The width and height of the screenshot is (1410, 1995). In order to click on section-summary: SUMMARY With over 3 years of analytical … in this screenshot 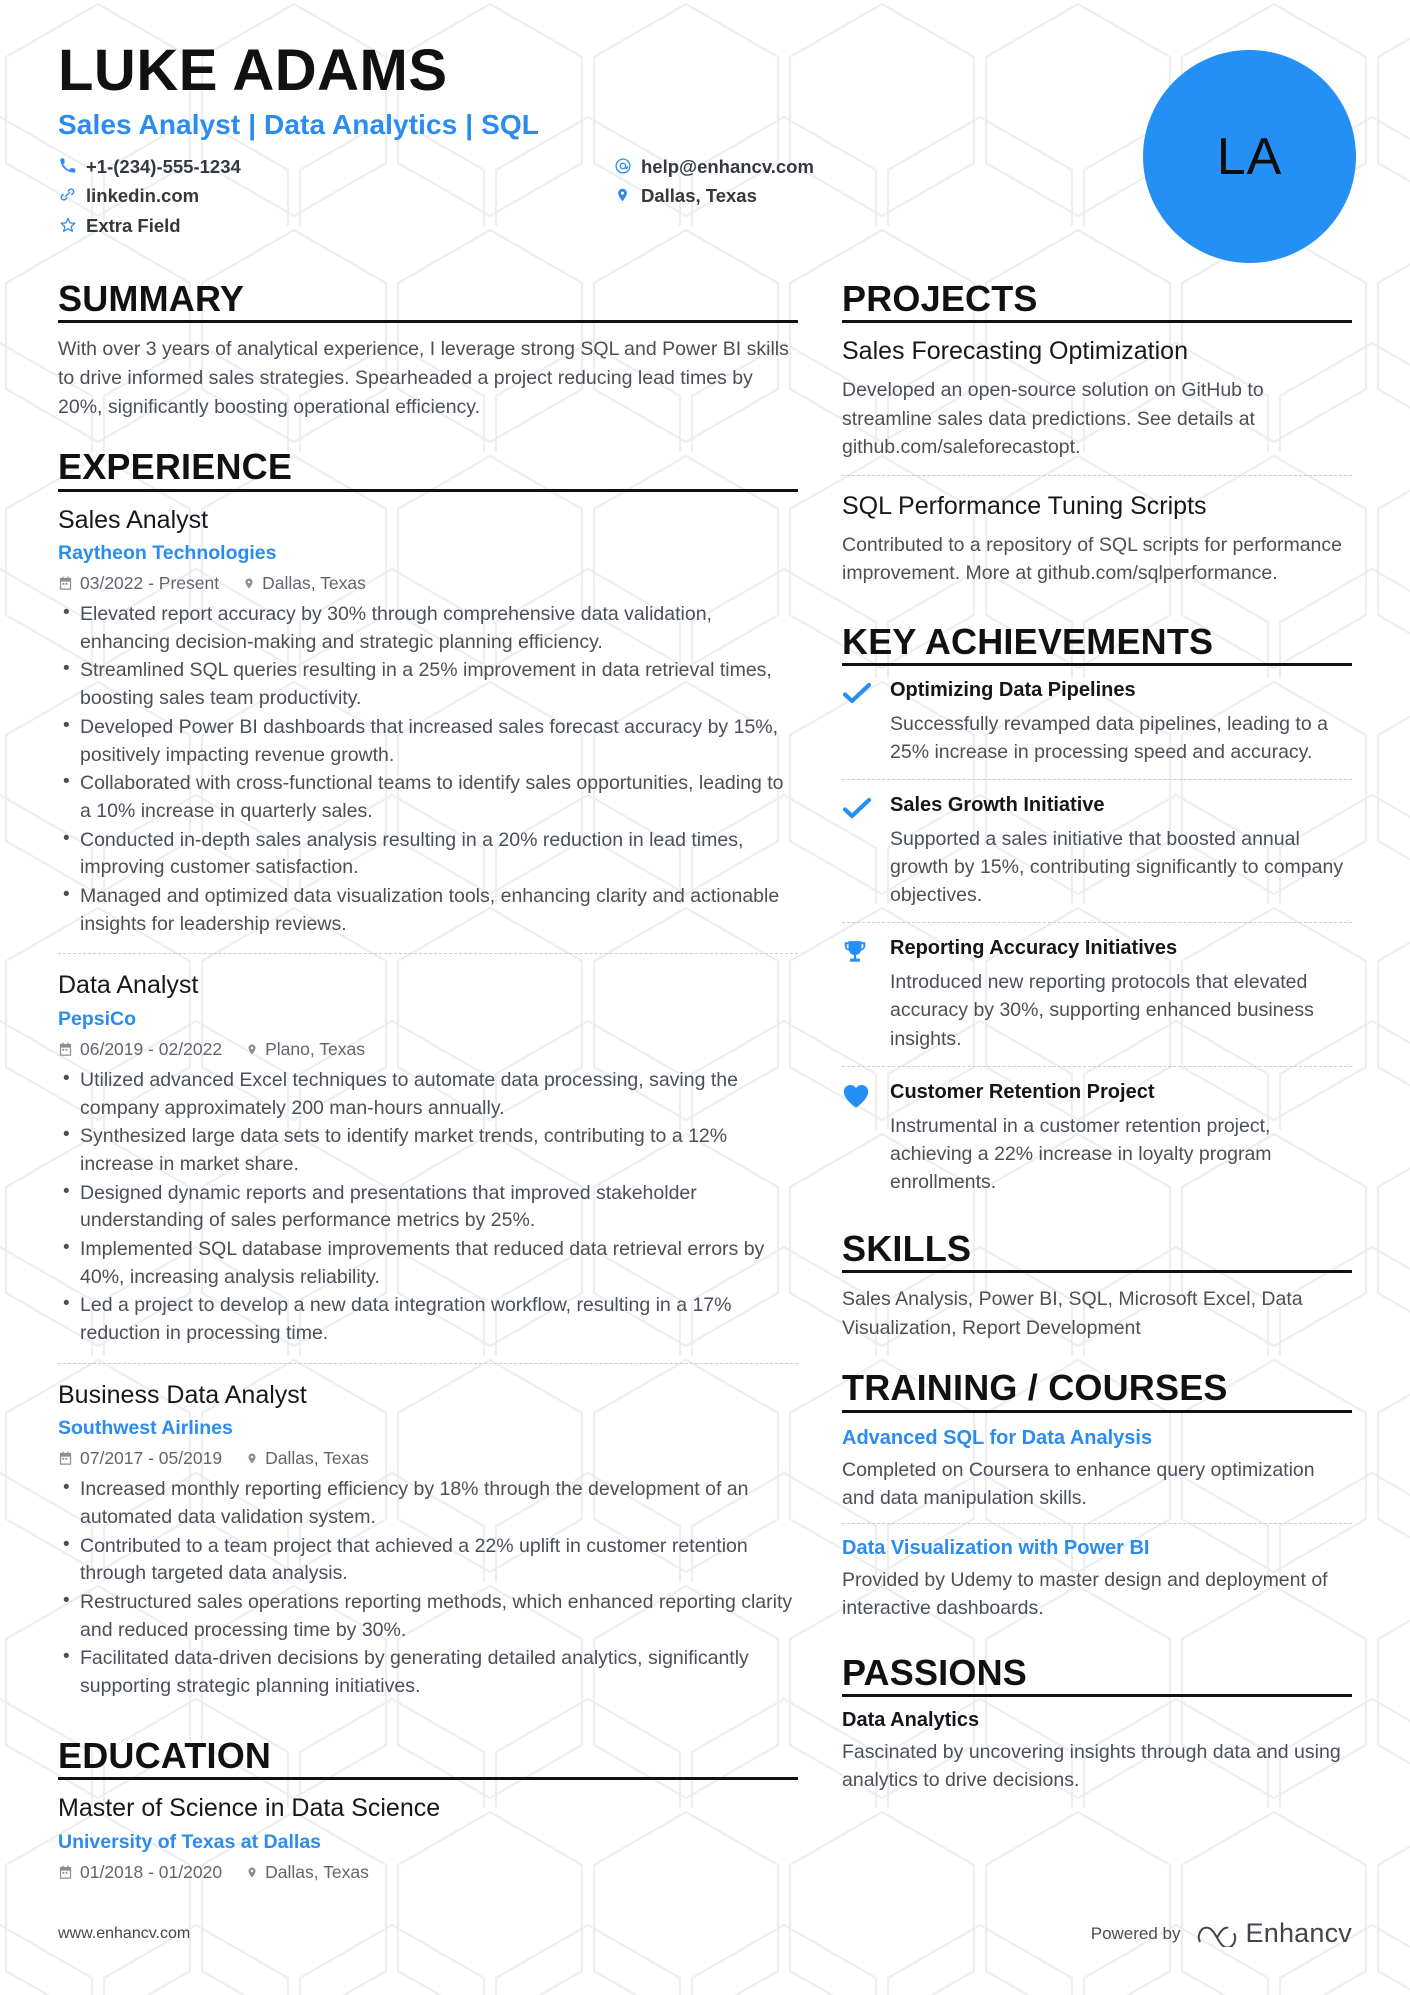, I will do `click(428, 349)`.